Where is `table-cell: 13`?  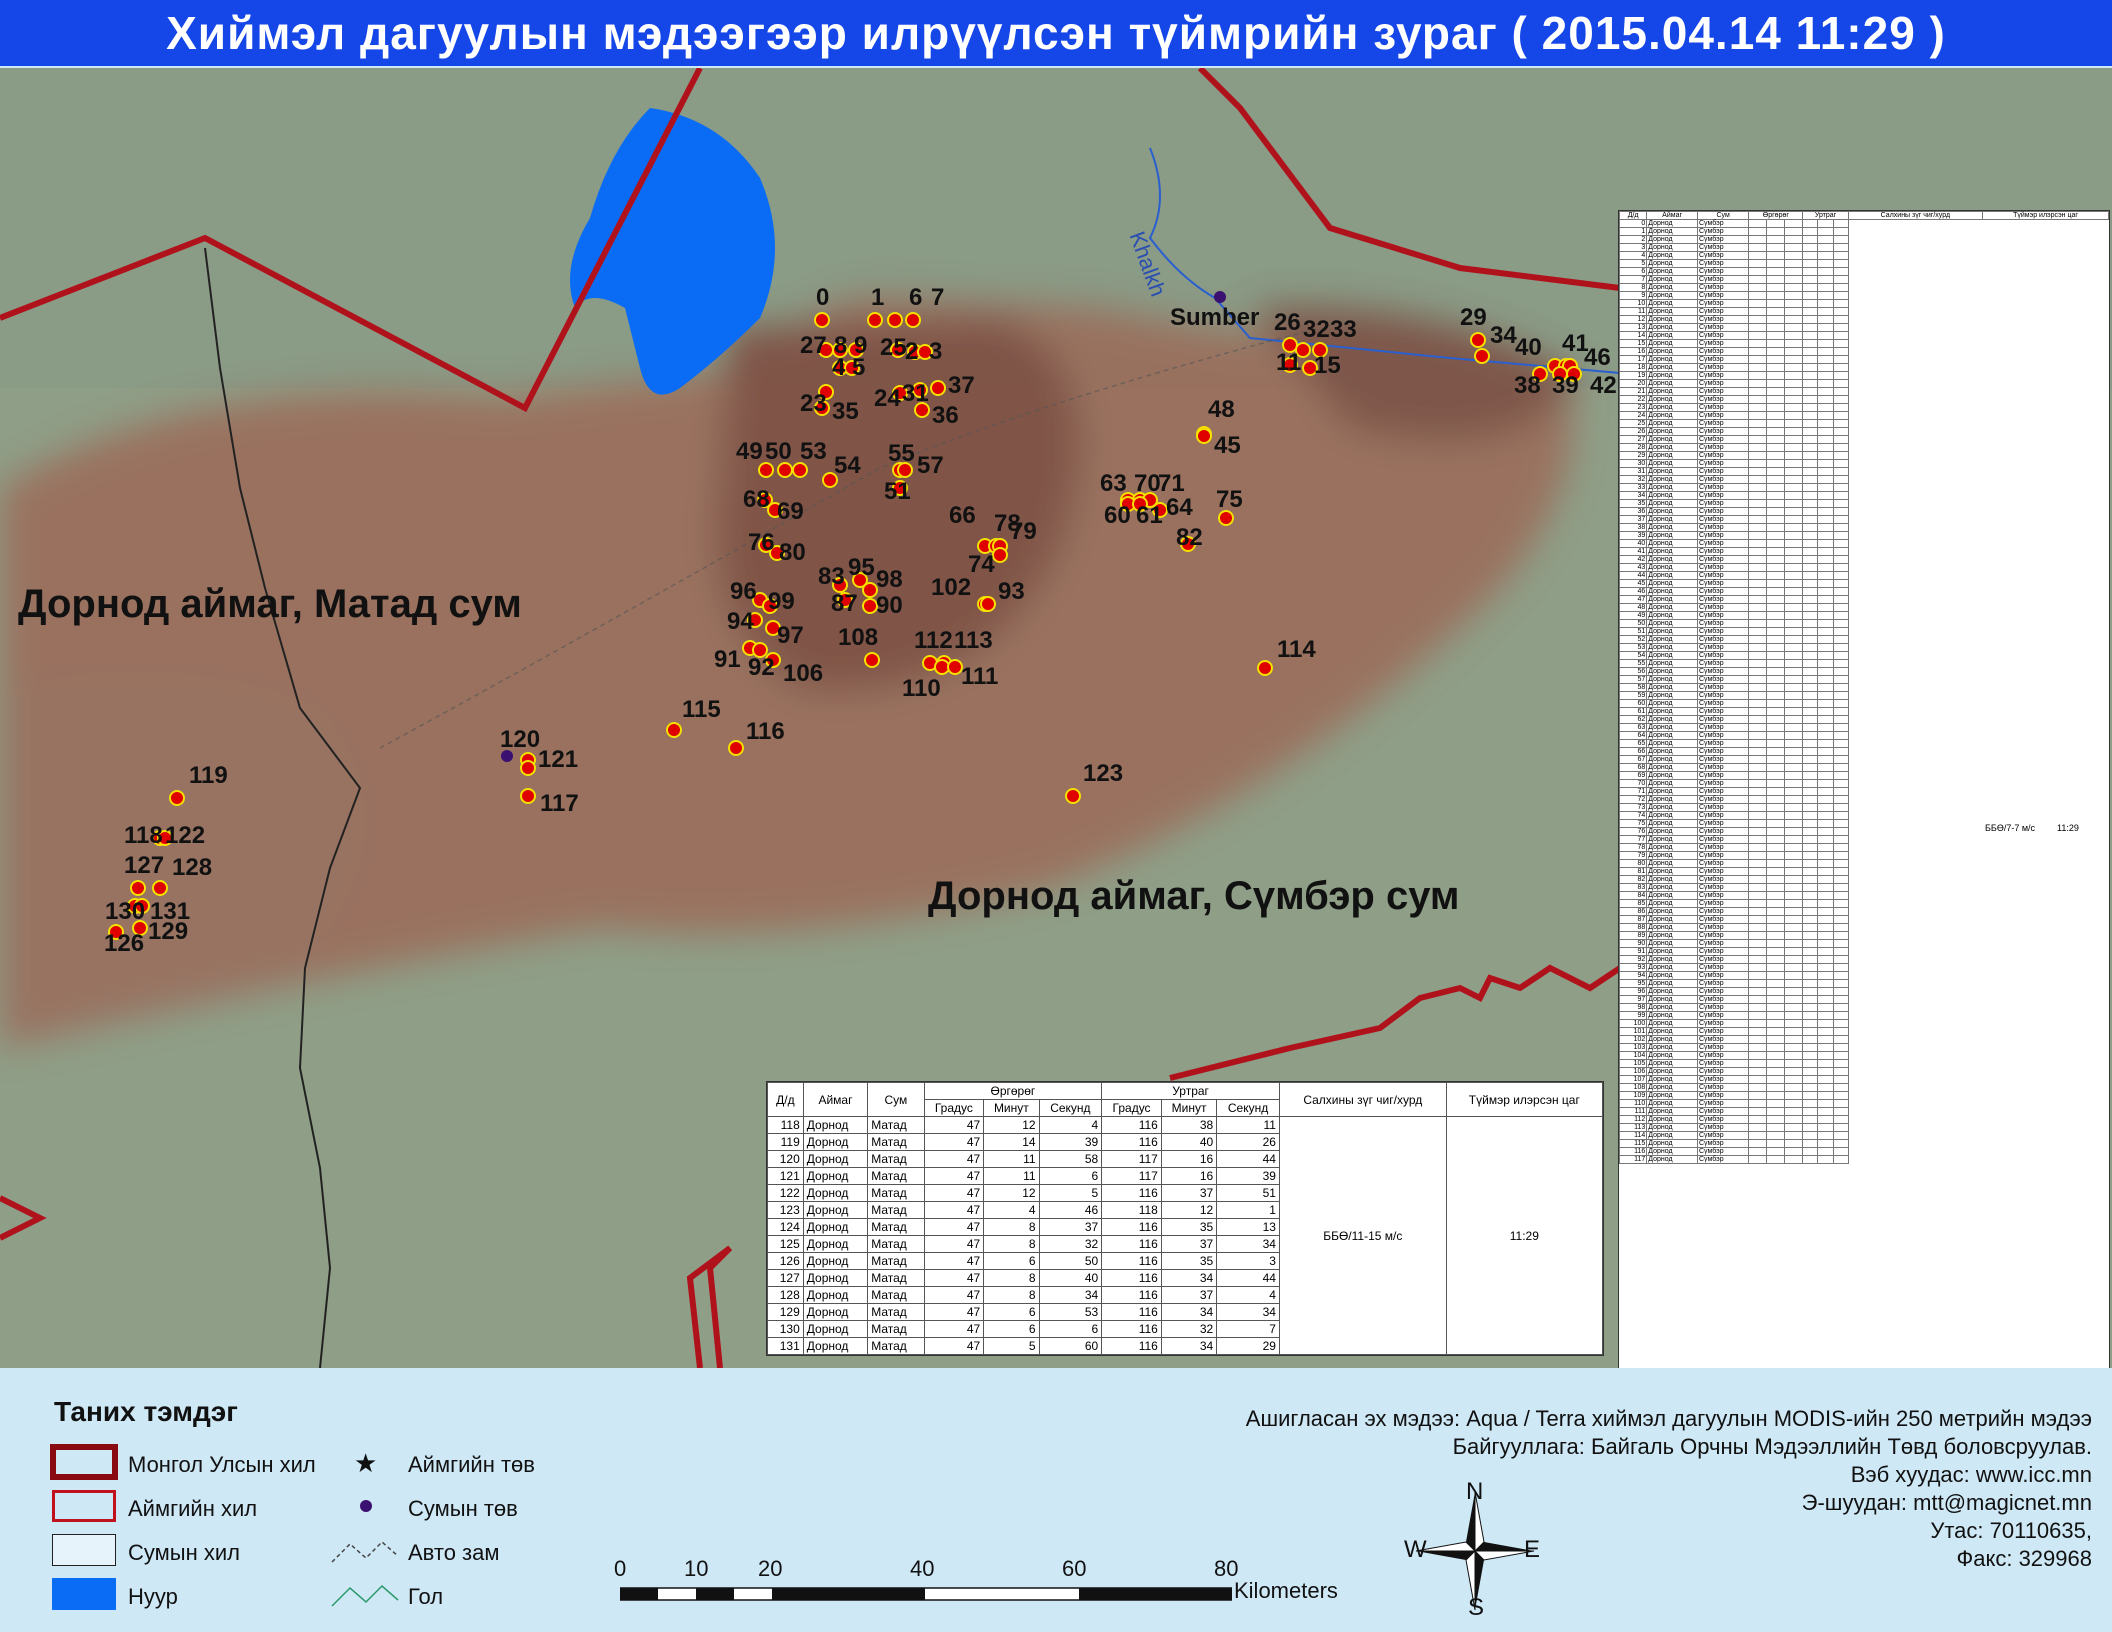
table-cell: 13 is located at coordinates (1248, 1227).